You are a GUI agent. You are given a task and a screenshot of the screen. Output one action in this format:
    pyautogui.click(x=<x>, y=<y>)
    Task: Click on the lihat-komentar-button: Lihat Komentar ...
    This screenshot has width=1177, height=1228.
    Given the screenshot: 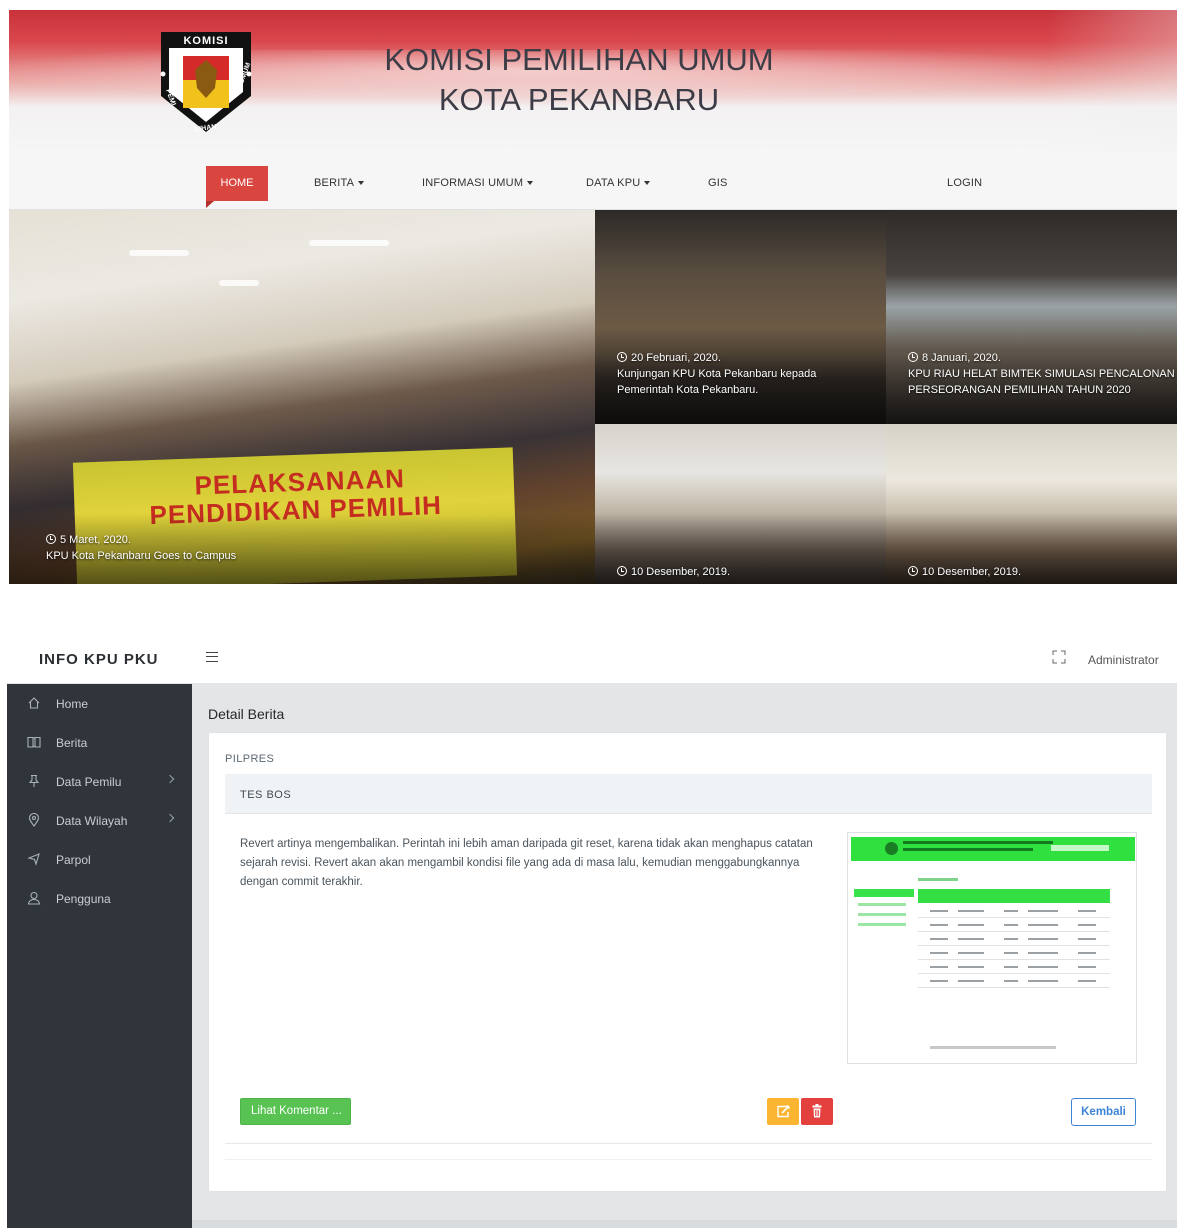 What is the action you would take?
    pyautogui.click(x=295, y=1111)
    